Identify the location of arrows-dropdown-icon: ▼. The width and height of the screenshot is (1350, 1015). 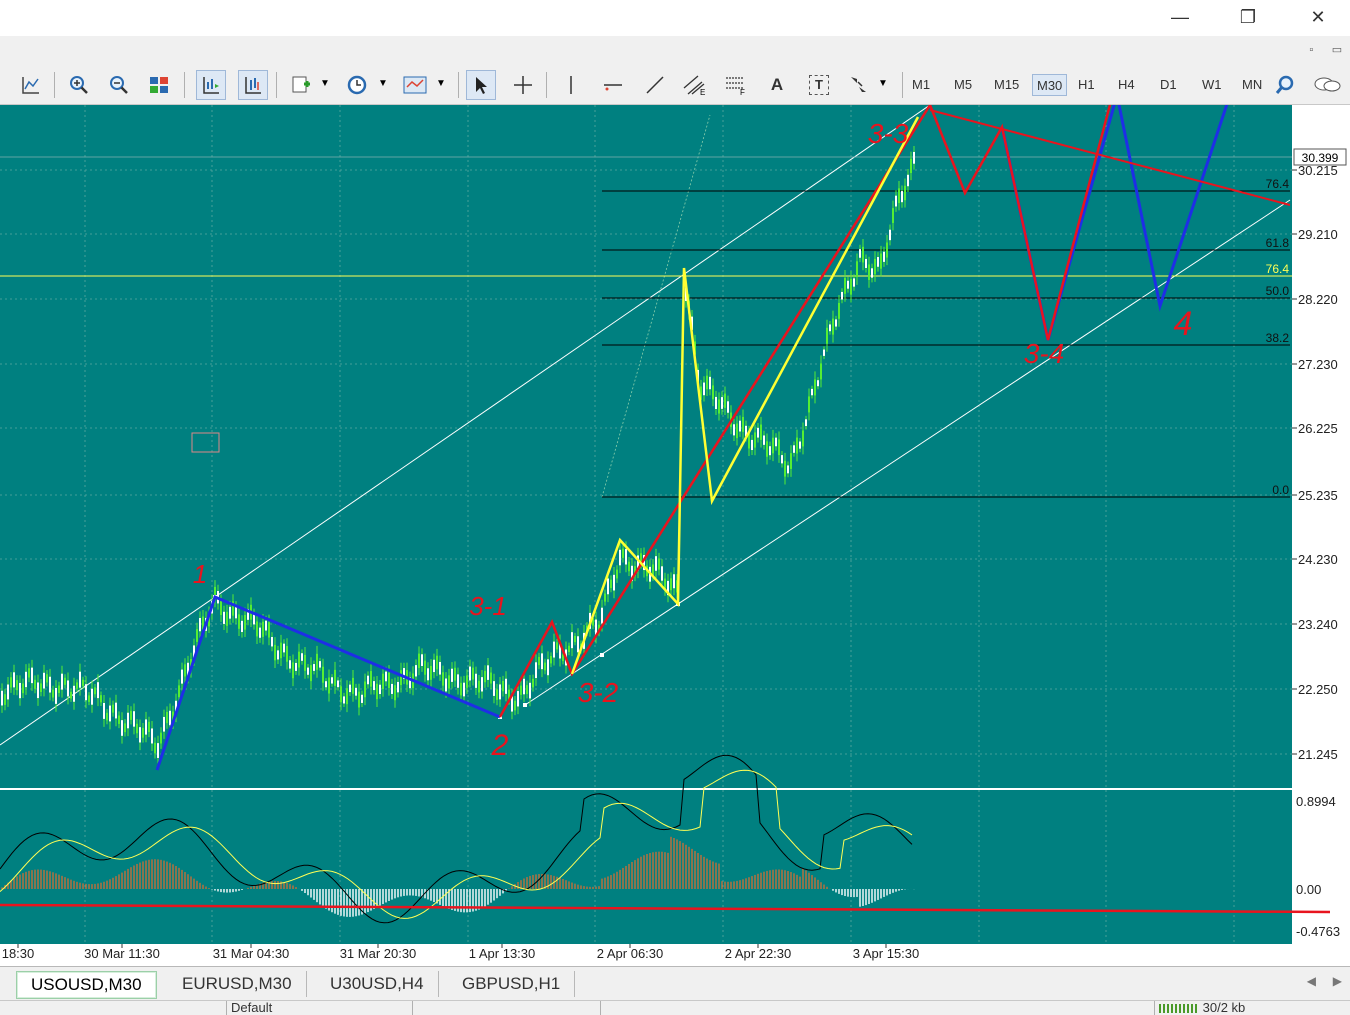
(883, 83).